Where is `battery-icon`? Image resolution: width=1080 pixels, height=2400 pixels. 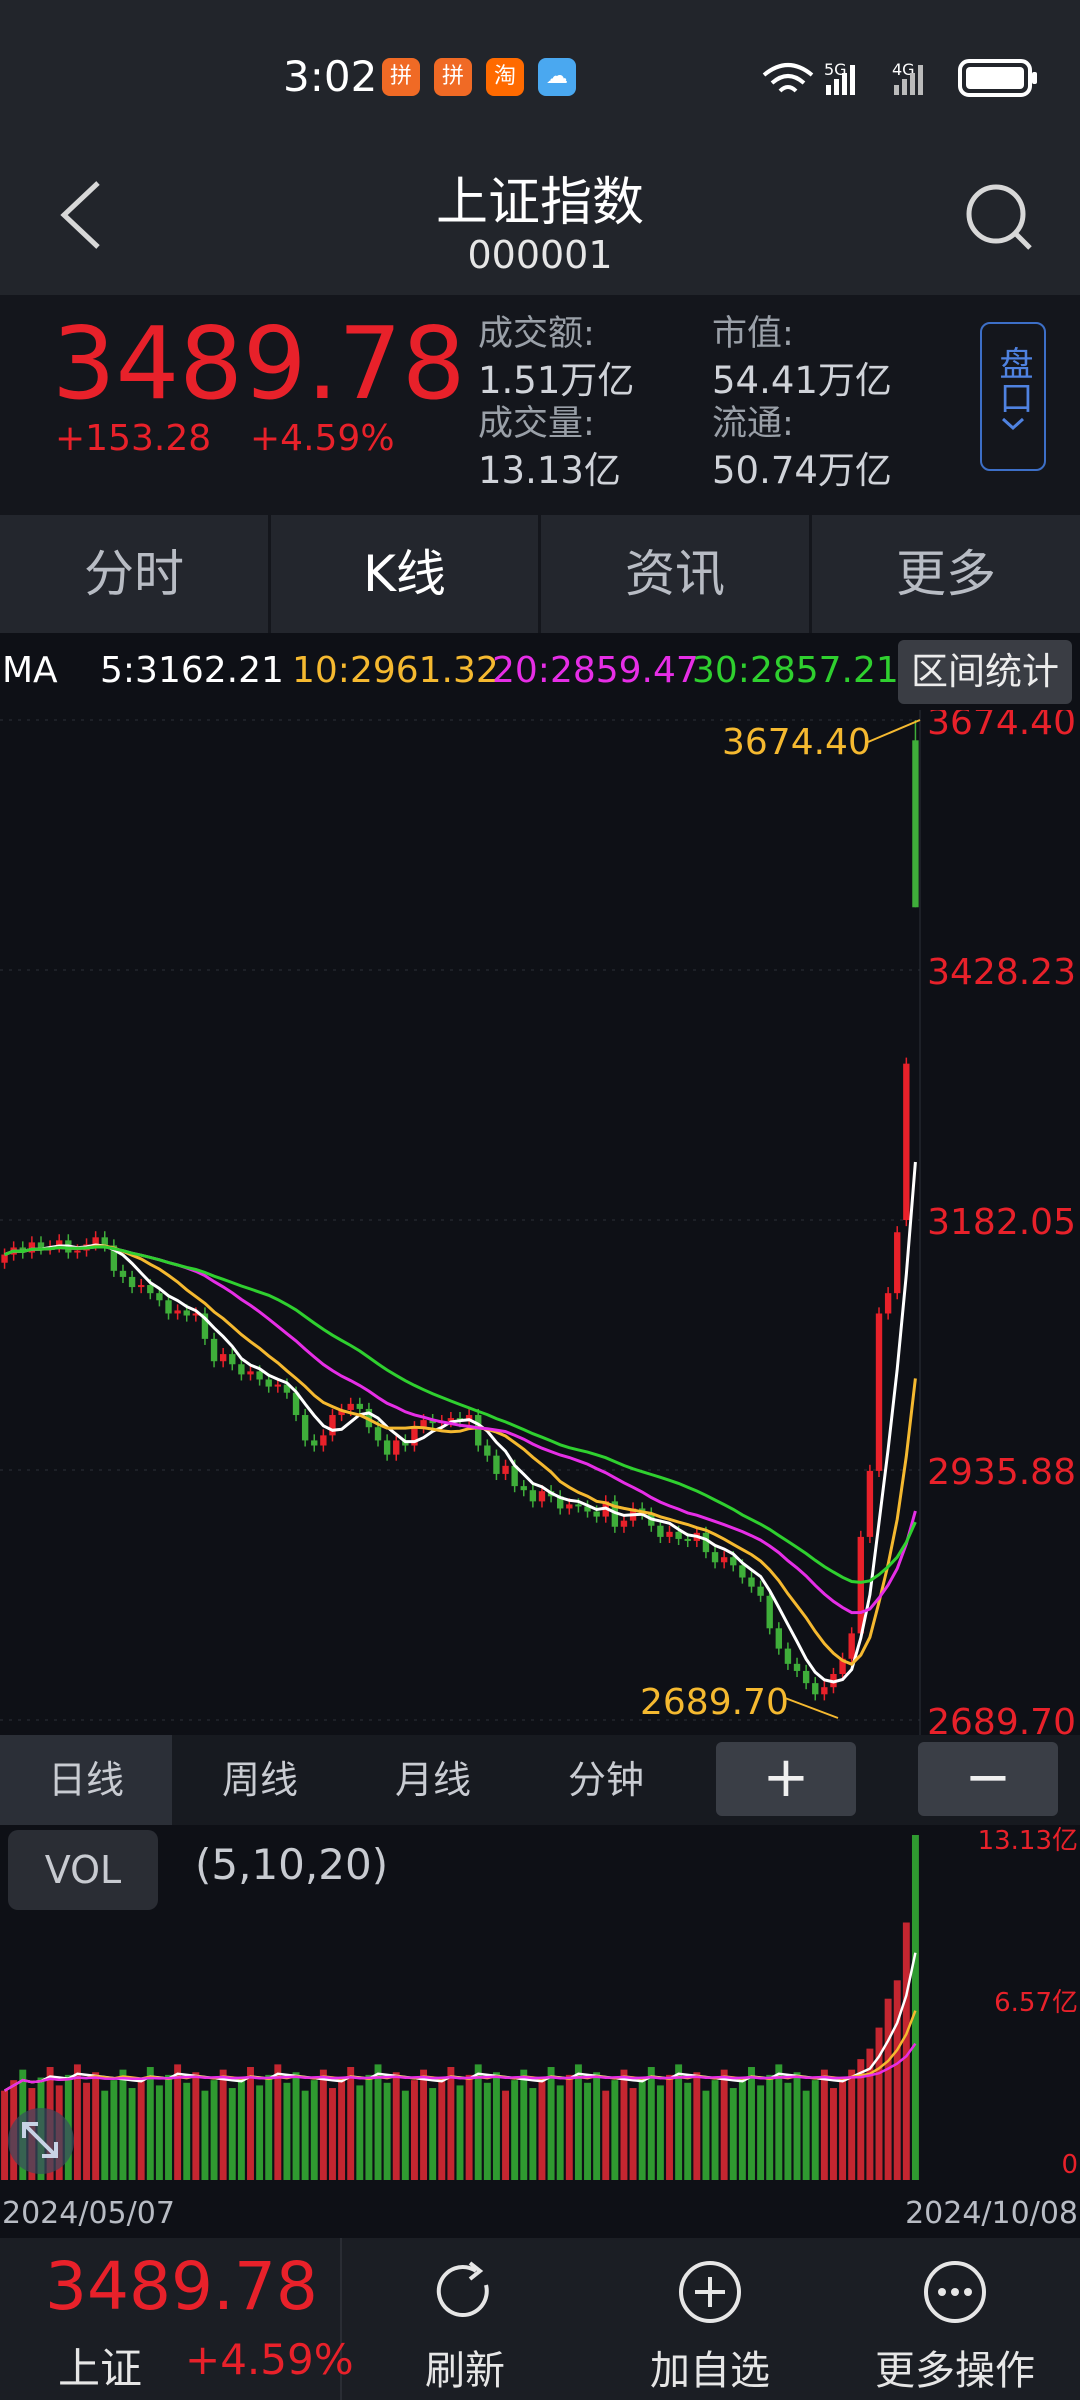 battery-icon is located at coordinates (997, 78).